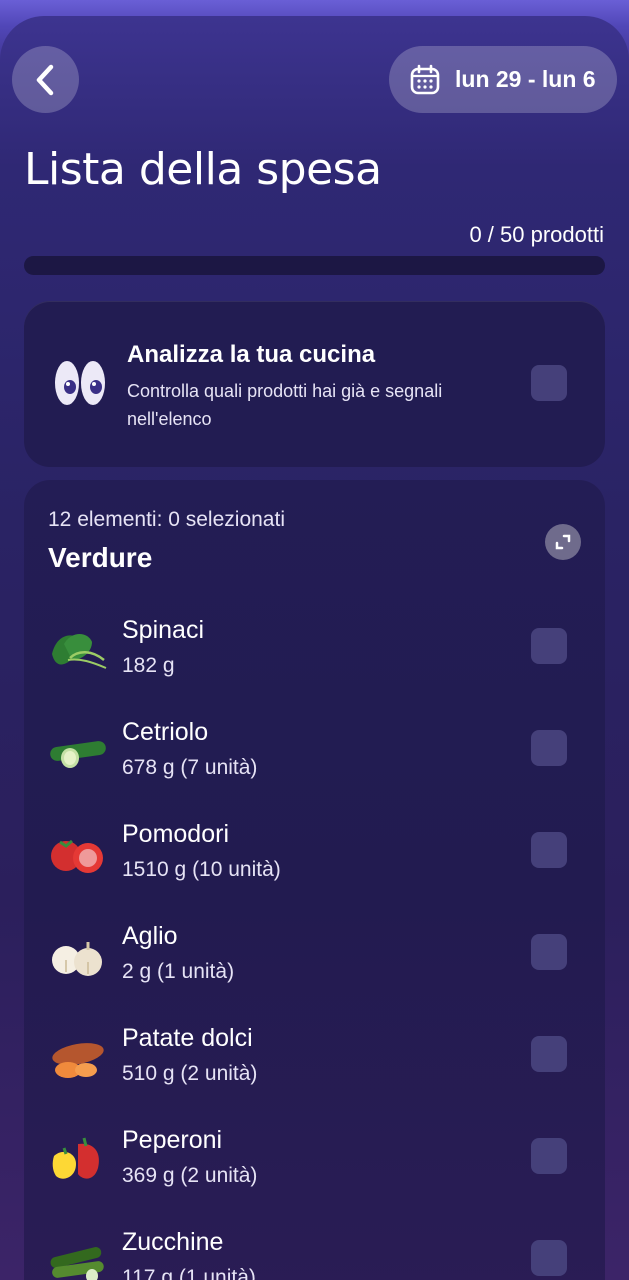 This screenshot has height=1280, width=629. I want to click on category-title: Verdure, so click(100, 557).